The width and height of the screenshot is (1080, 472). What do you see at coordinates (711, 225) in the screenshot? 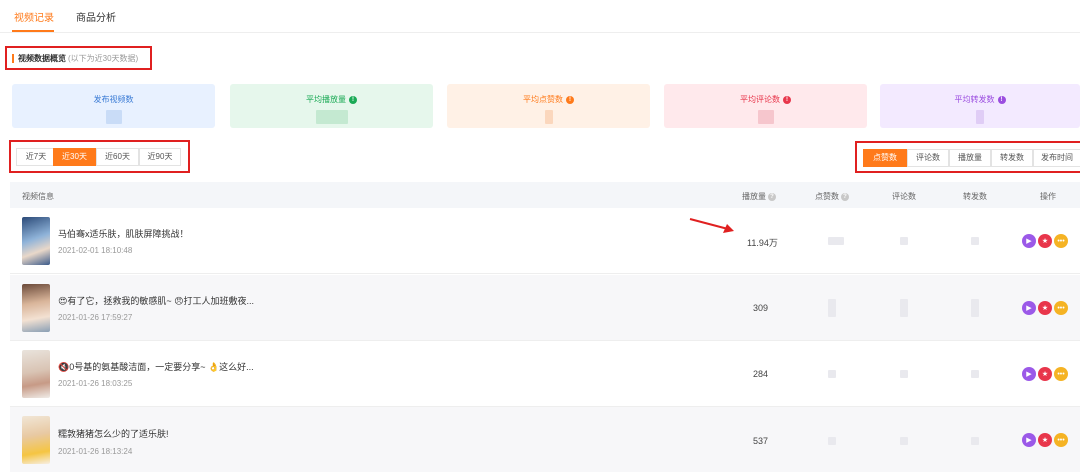
I see `annotation-arrow-icon` at bounding box center [711, 225].